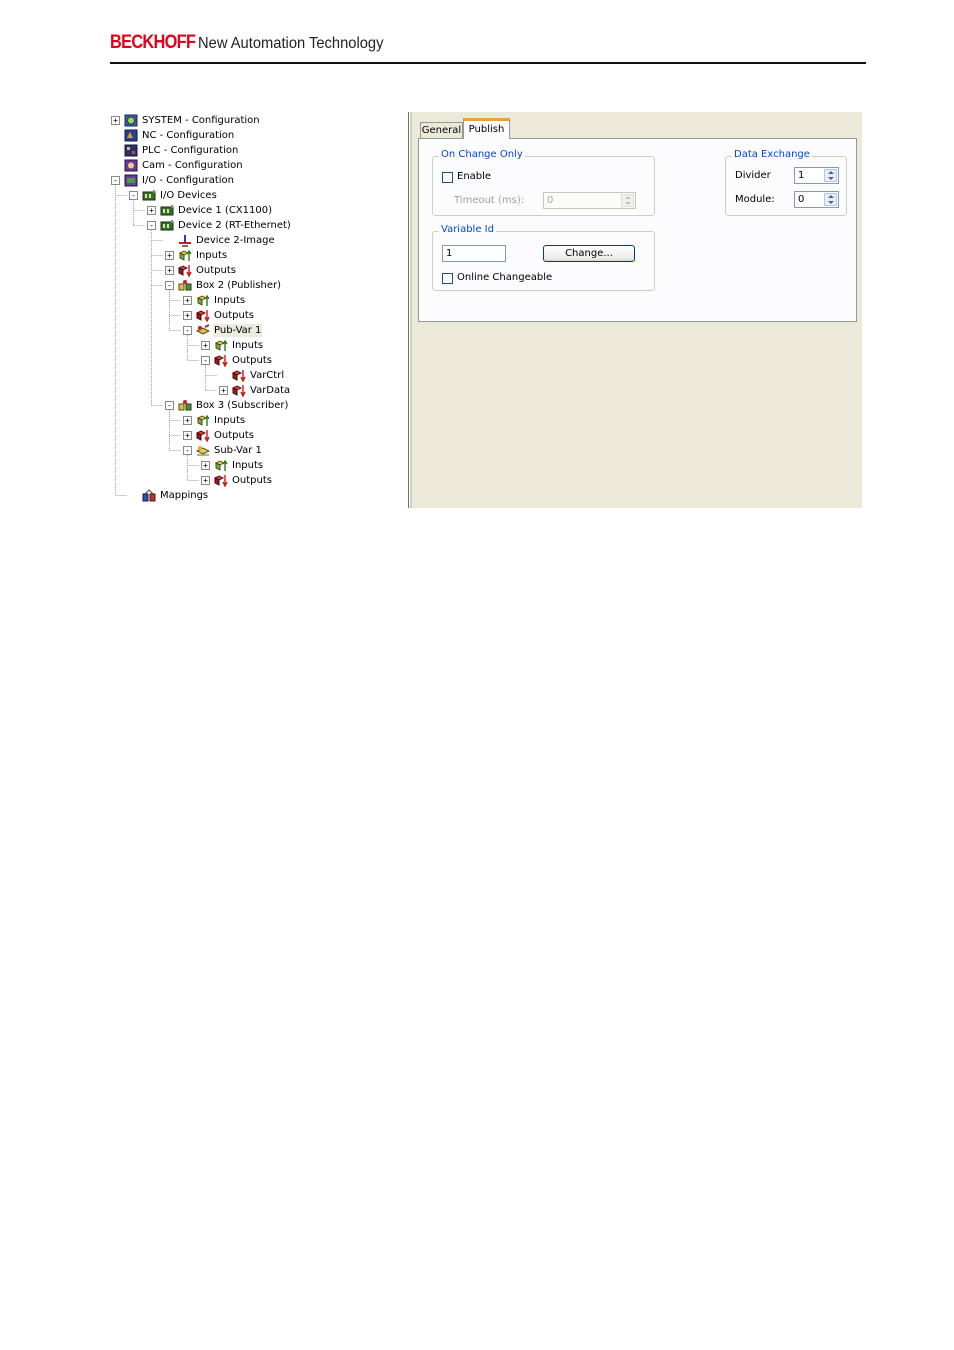 The width and height of the screenshot is (954, 1350). Describe the element at coordinates (173, 180) in the screenshot. I see `tree-item: - I/O - Configuration` at that location.